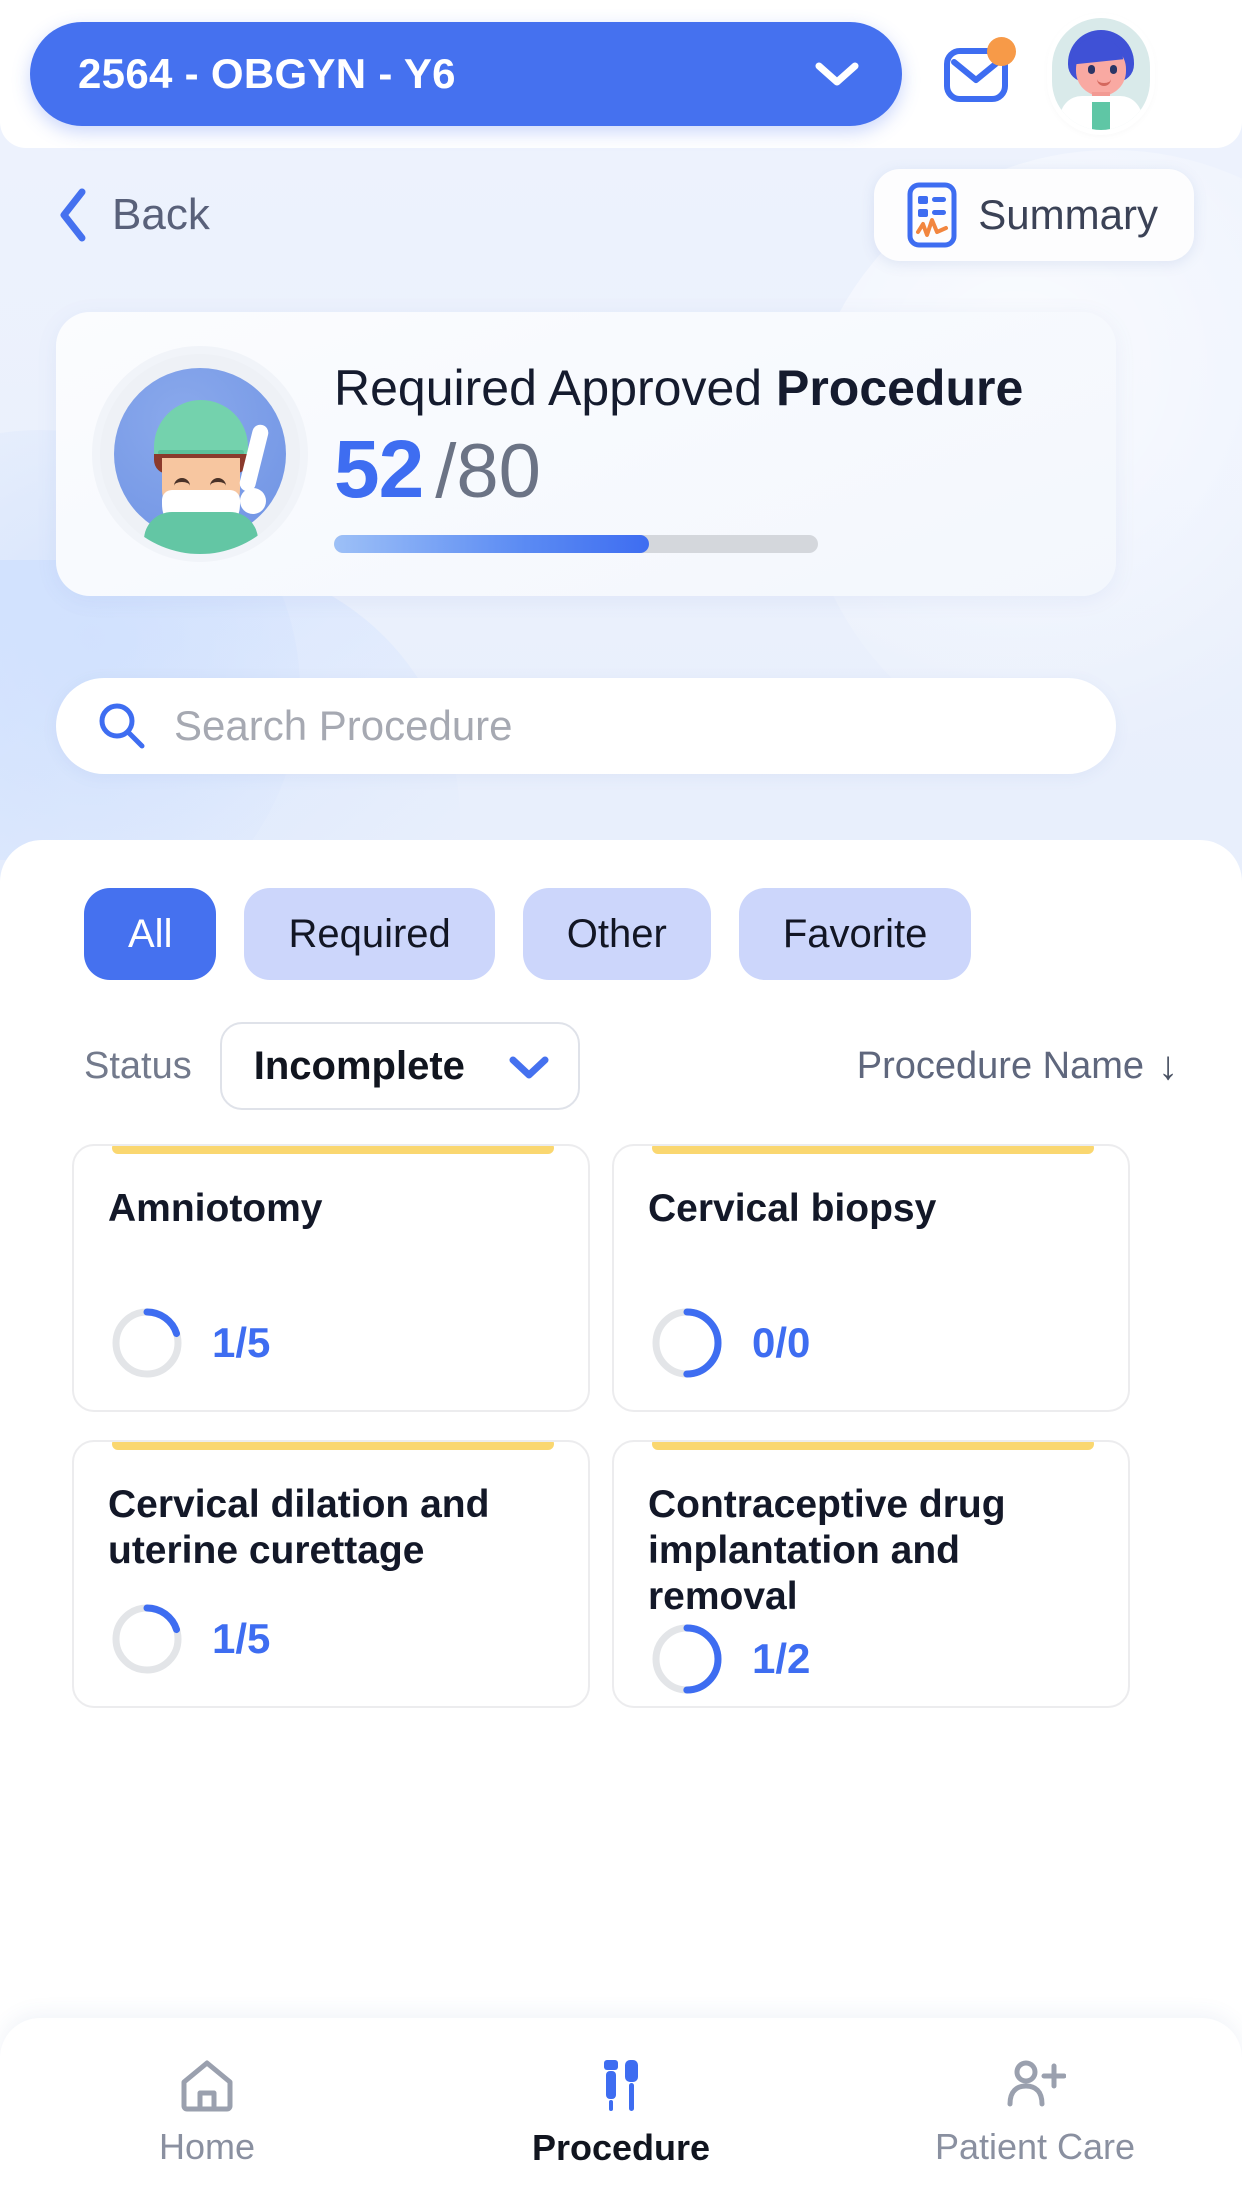  Describe the element at coordinates (343, 726) in the screenshot. I see `search-input: Search Procedure` at that location.